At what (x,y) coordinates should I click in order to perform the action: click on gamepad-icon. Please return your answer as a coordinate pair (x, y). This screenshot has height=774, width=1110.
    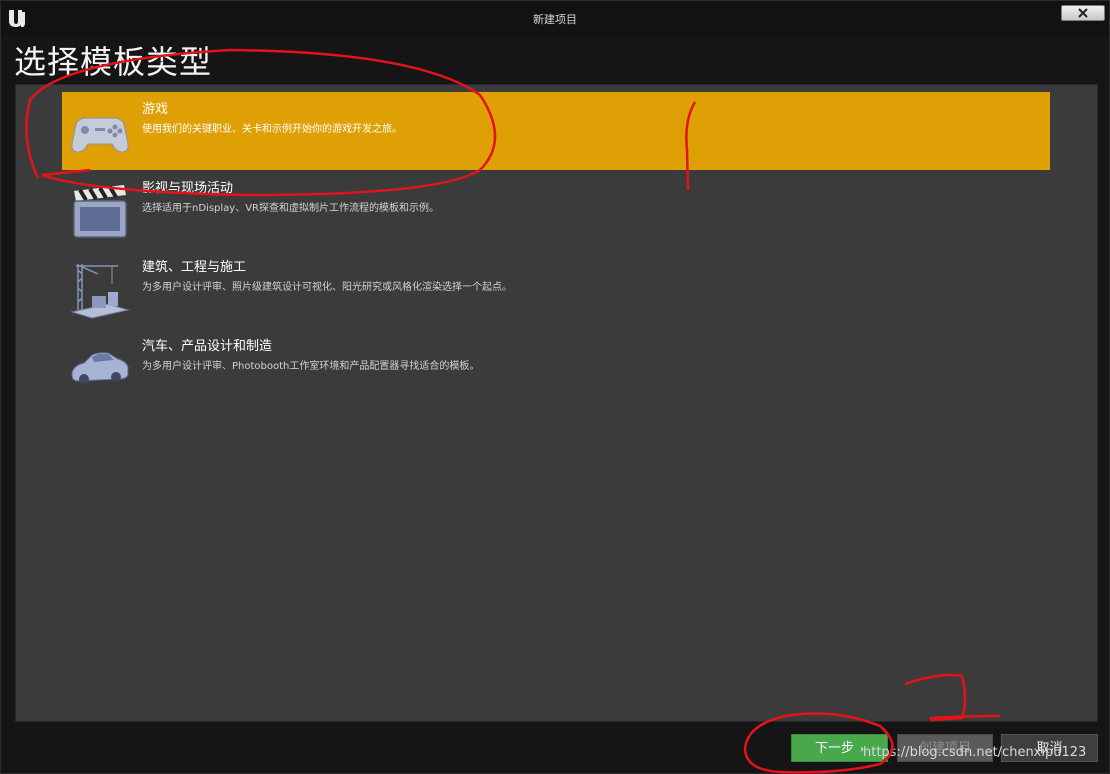
    Looking at the image, I should click on (100, 135).